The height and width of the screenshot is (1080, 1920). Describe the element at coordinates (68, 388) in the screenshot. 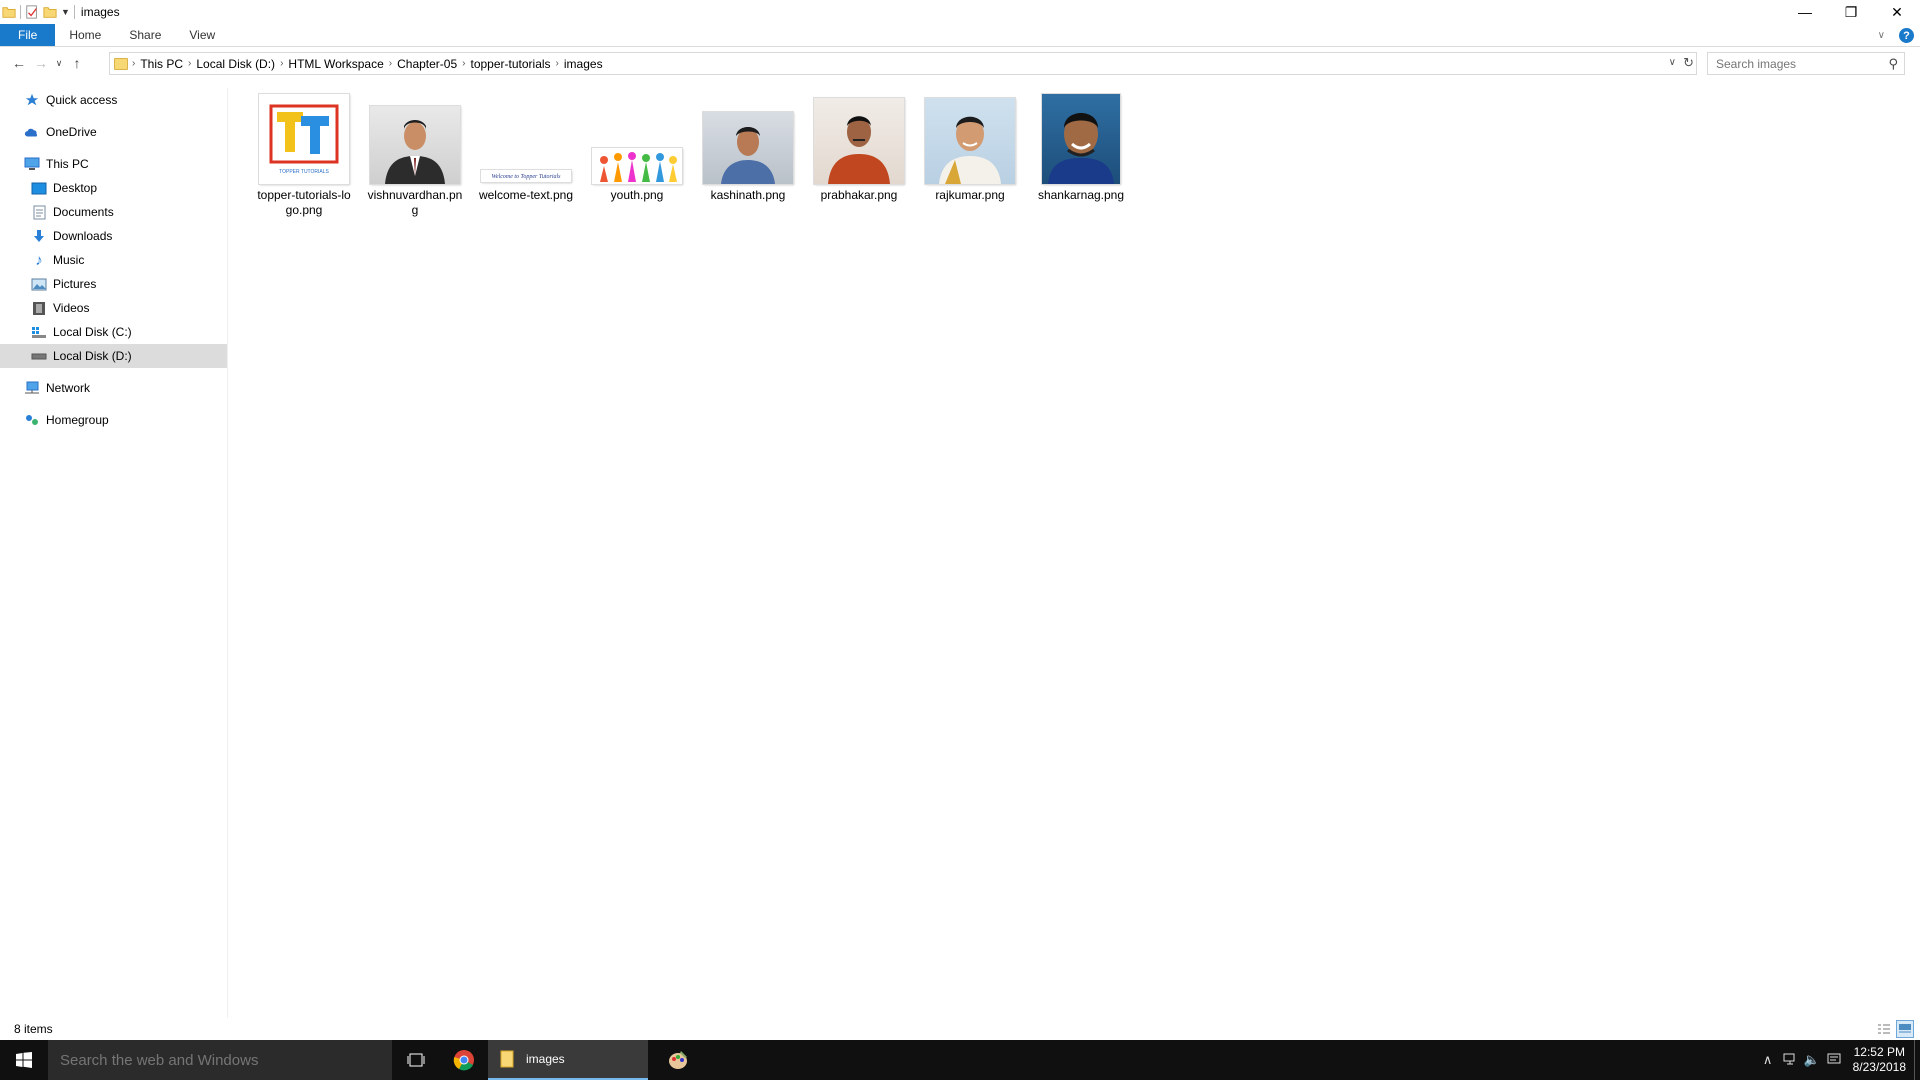

I see `sidebar-item-label: Network` at that location.